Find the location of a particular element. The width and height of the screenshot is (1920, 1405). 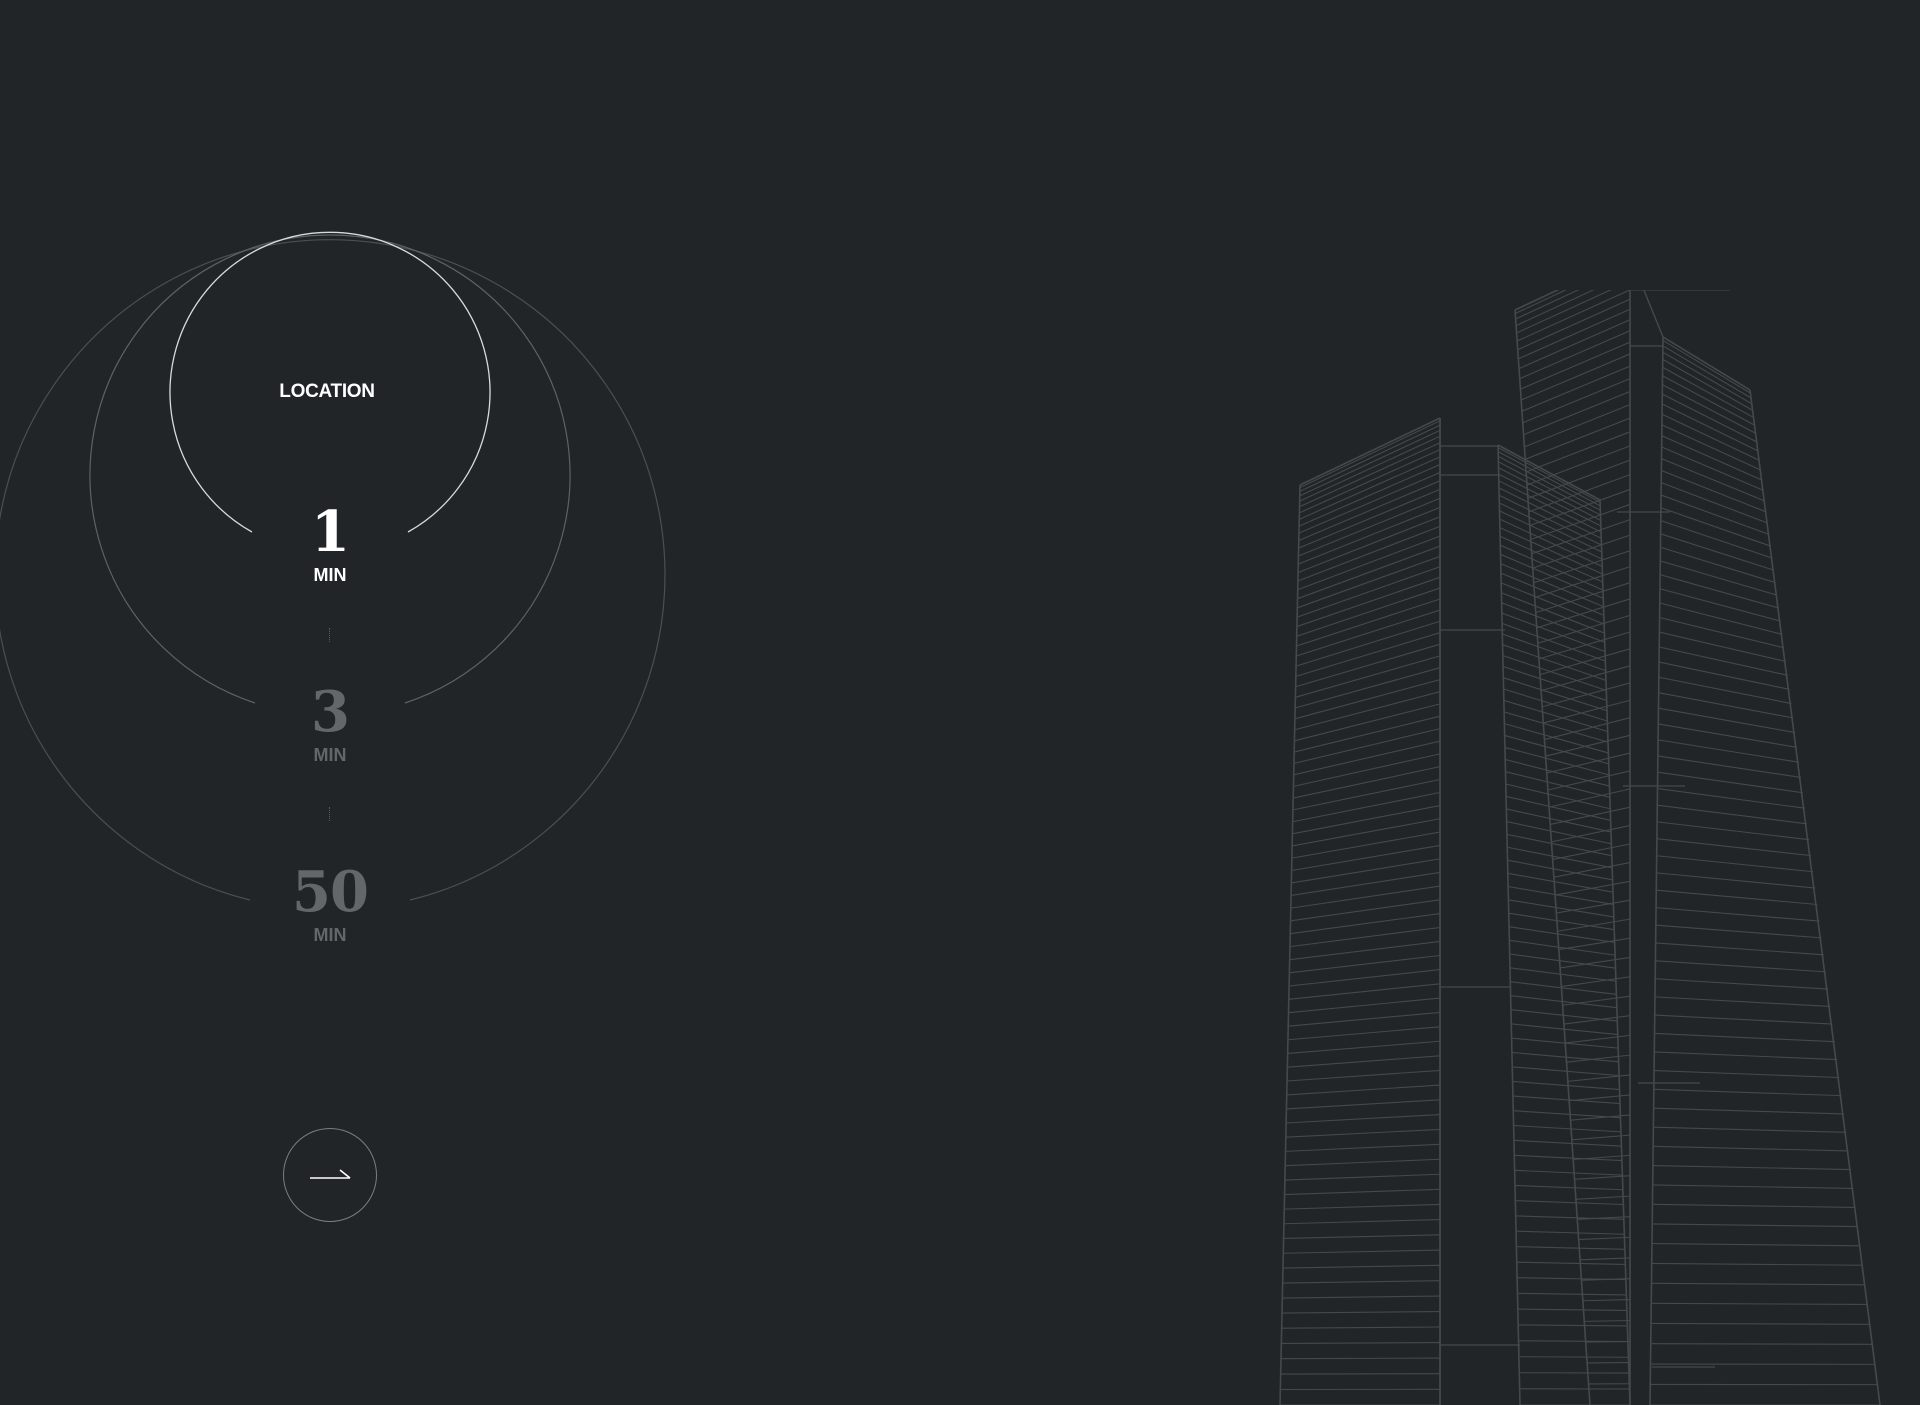

travel-time-1: 1 MIN is located at coordinates (330, 544).